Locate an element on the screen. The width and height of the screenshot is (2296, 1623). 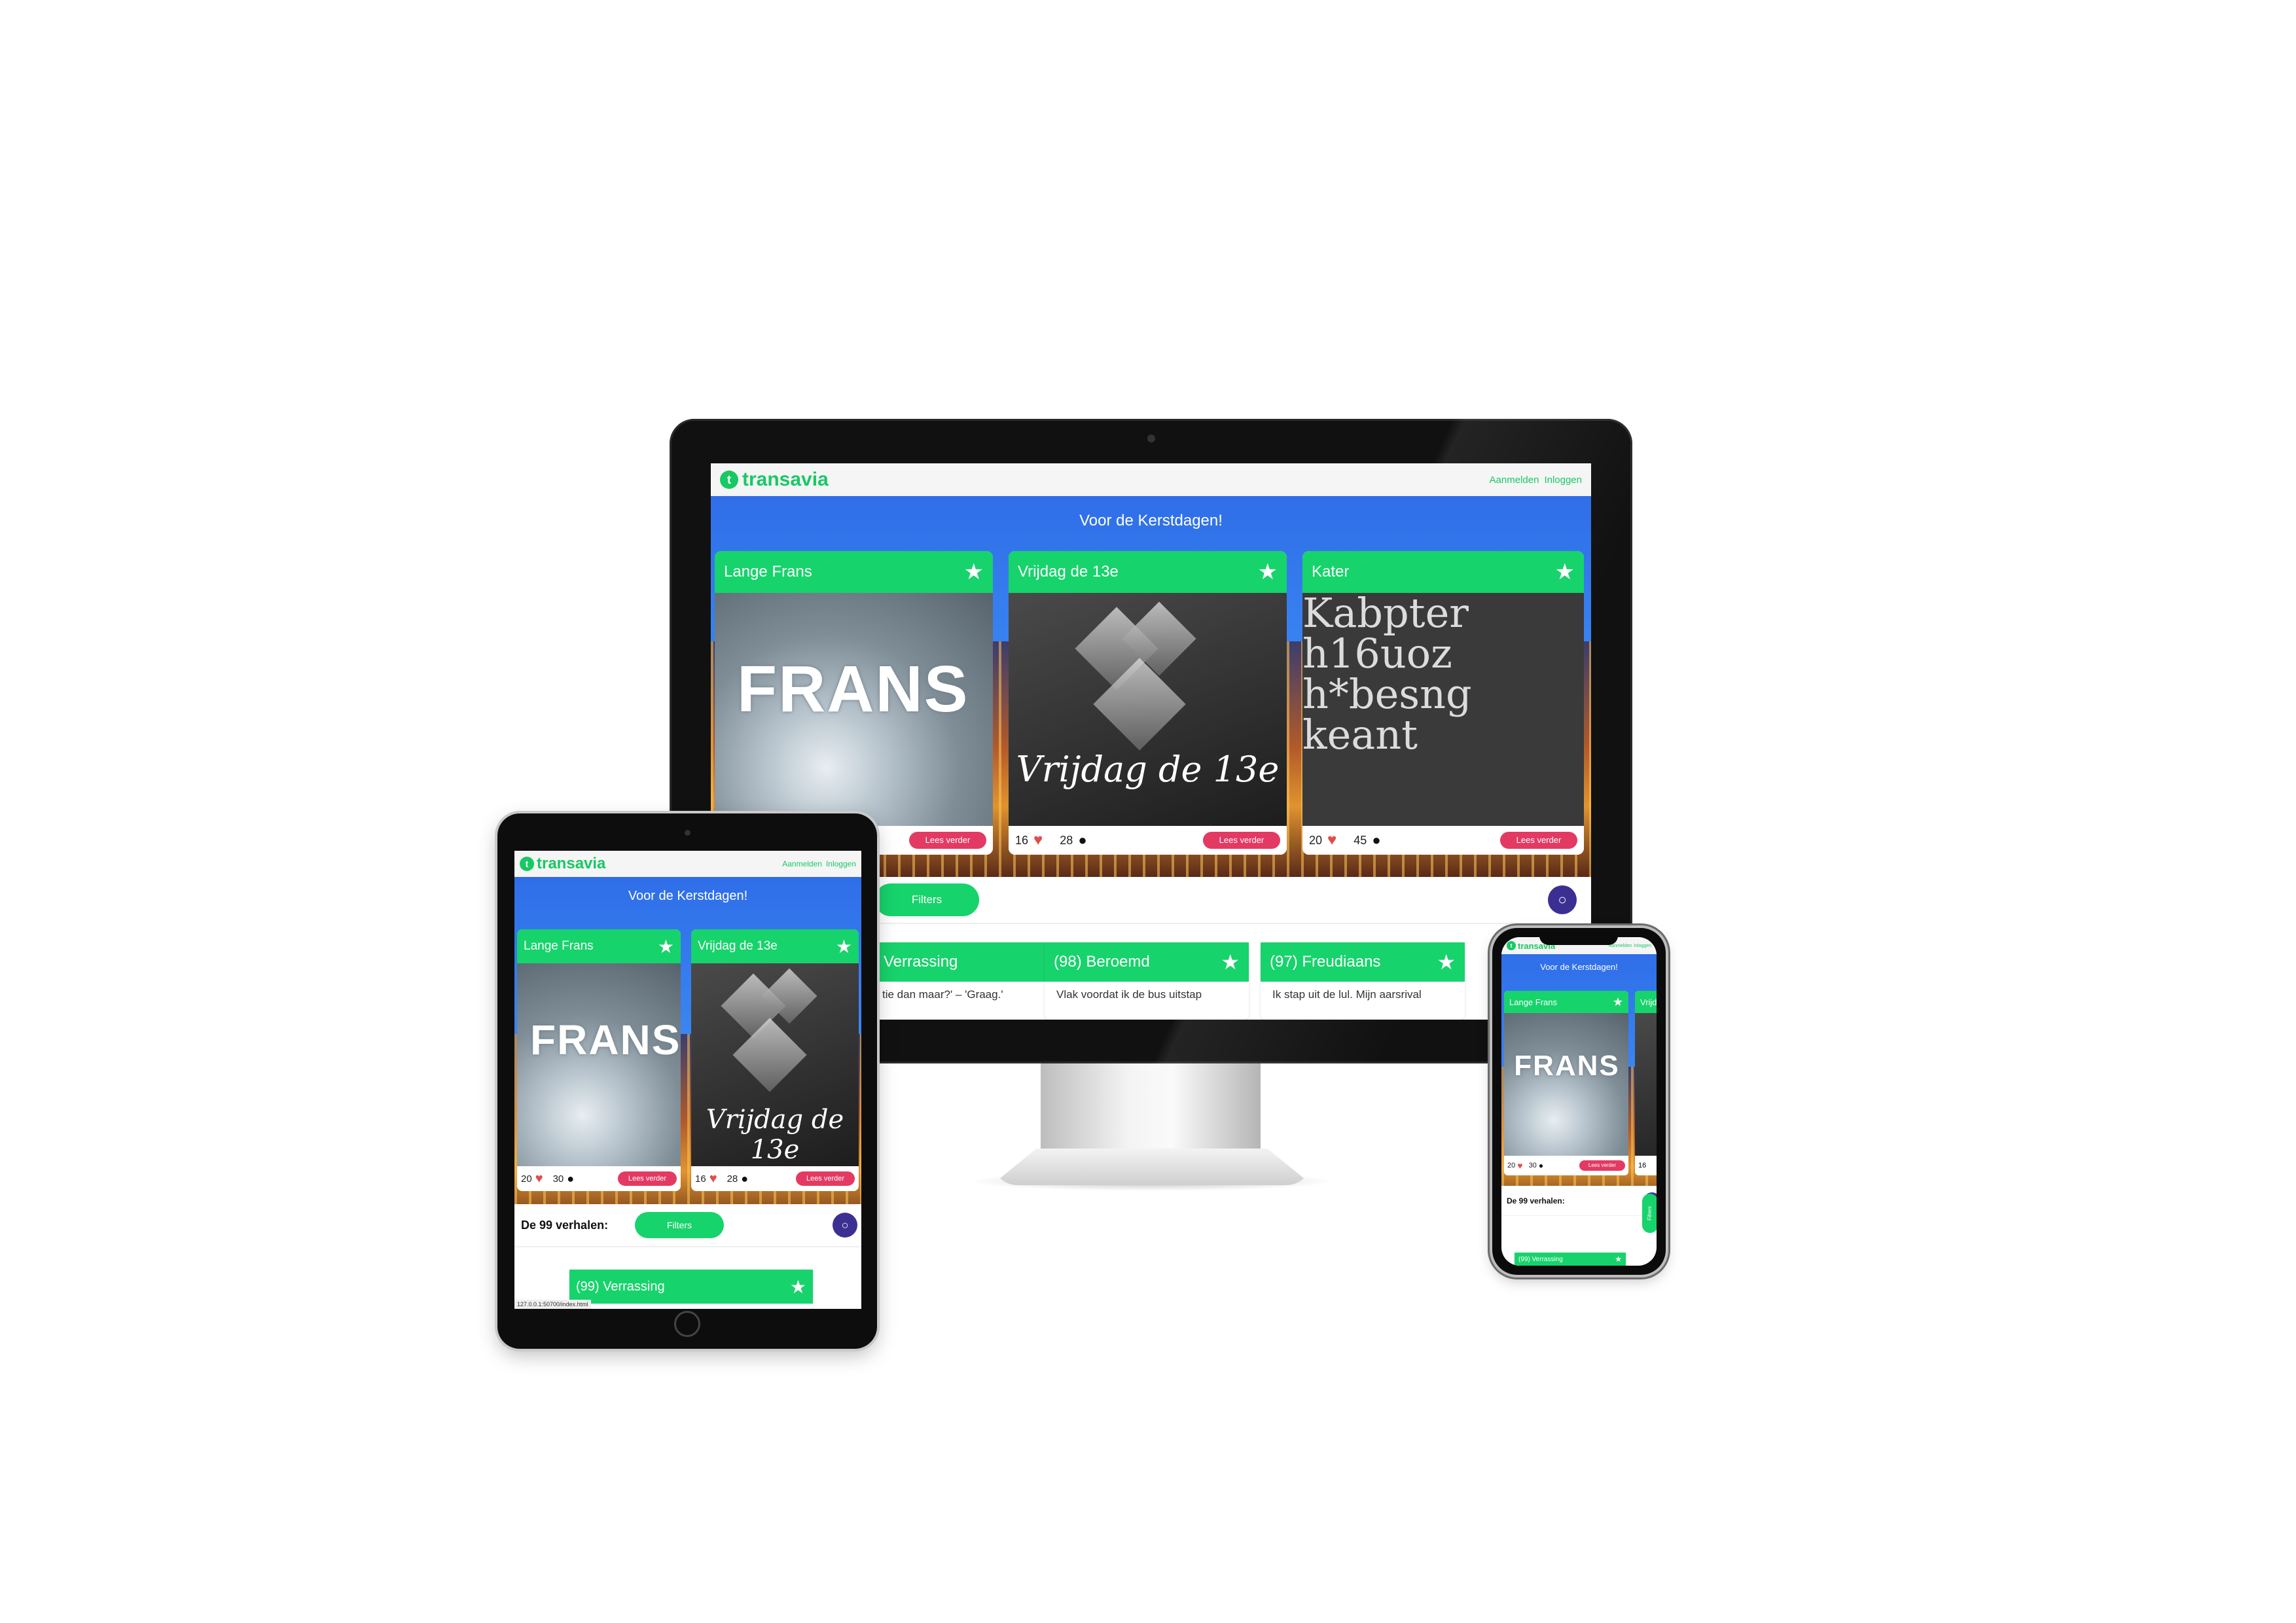
story-snippet: Vlak voordat ik de bus uitstap is located at coordinates (1129, 994).